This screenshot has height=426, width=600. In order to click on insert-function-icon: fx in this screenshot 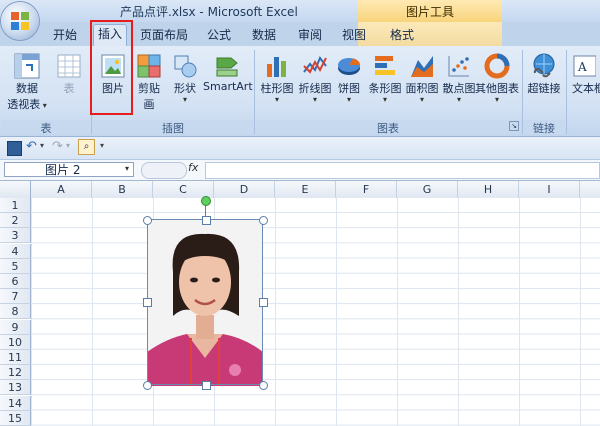, I will do `click(196, 169)`.